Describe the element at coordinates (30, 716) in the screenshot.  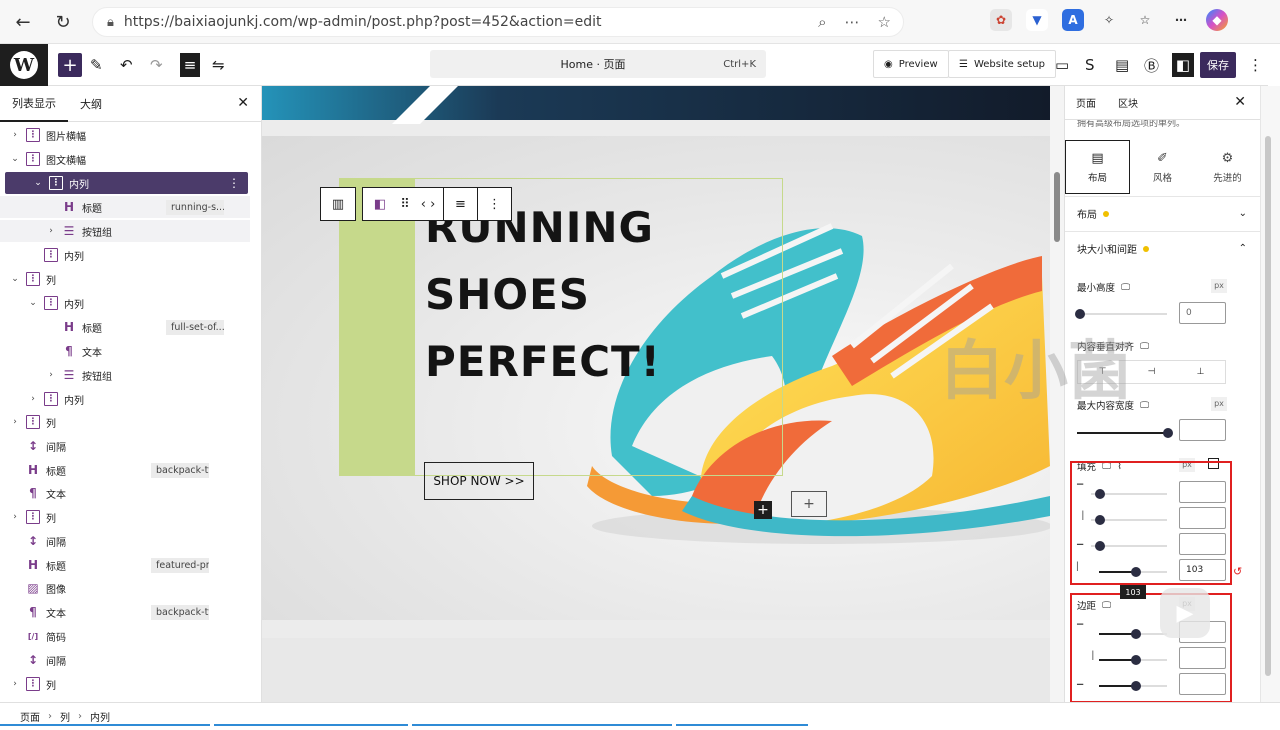
I see `breadcrumb-page: 页面` at that location.